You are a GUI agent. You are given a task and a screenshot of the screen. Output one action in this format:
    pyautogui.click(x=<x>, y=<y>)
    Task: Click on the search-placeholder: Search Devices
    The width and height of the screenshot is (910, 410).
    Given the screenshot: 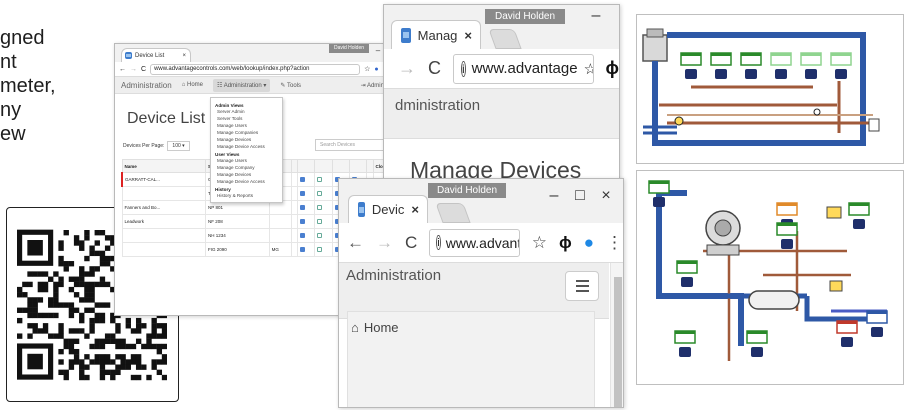 What is the action you would take?
    pyautogui.click(x=338, y=145)
    